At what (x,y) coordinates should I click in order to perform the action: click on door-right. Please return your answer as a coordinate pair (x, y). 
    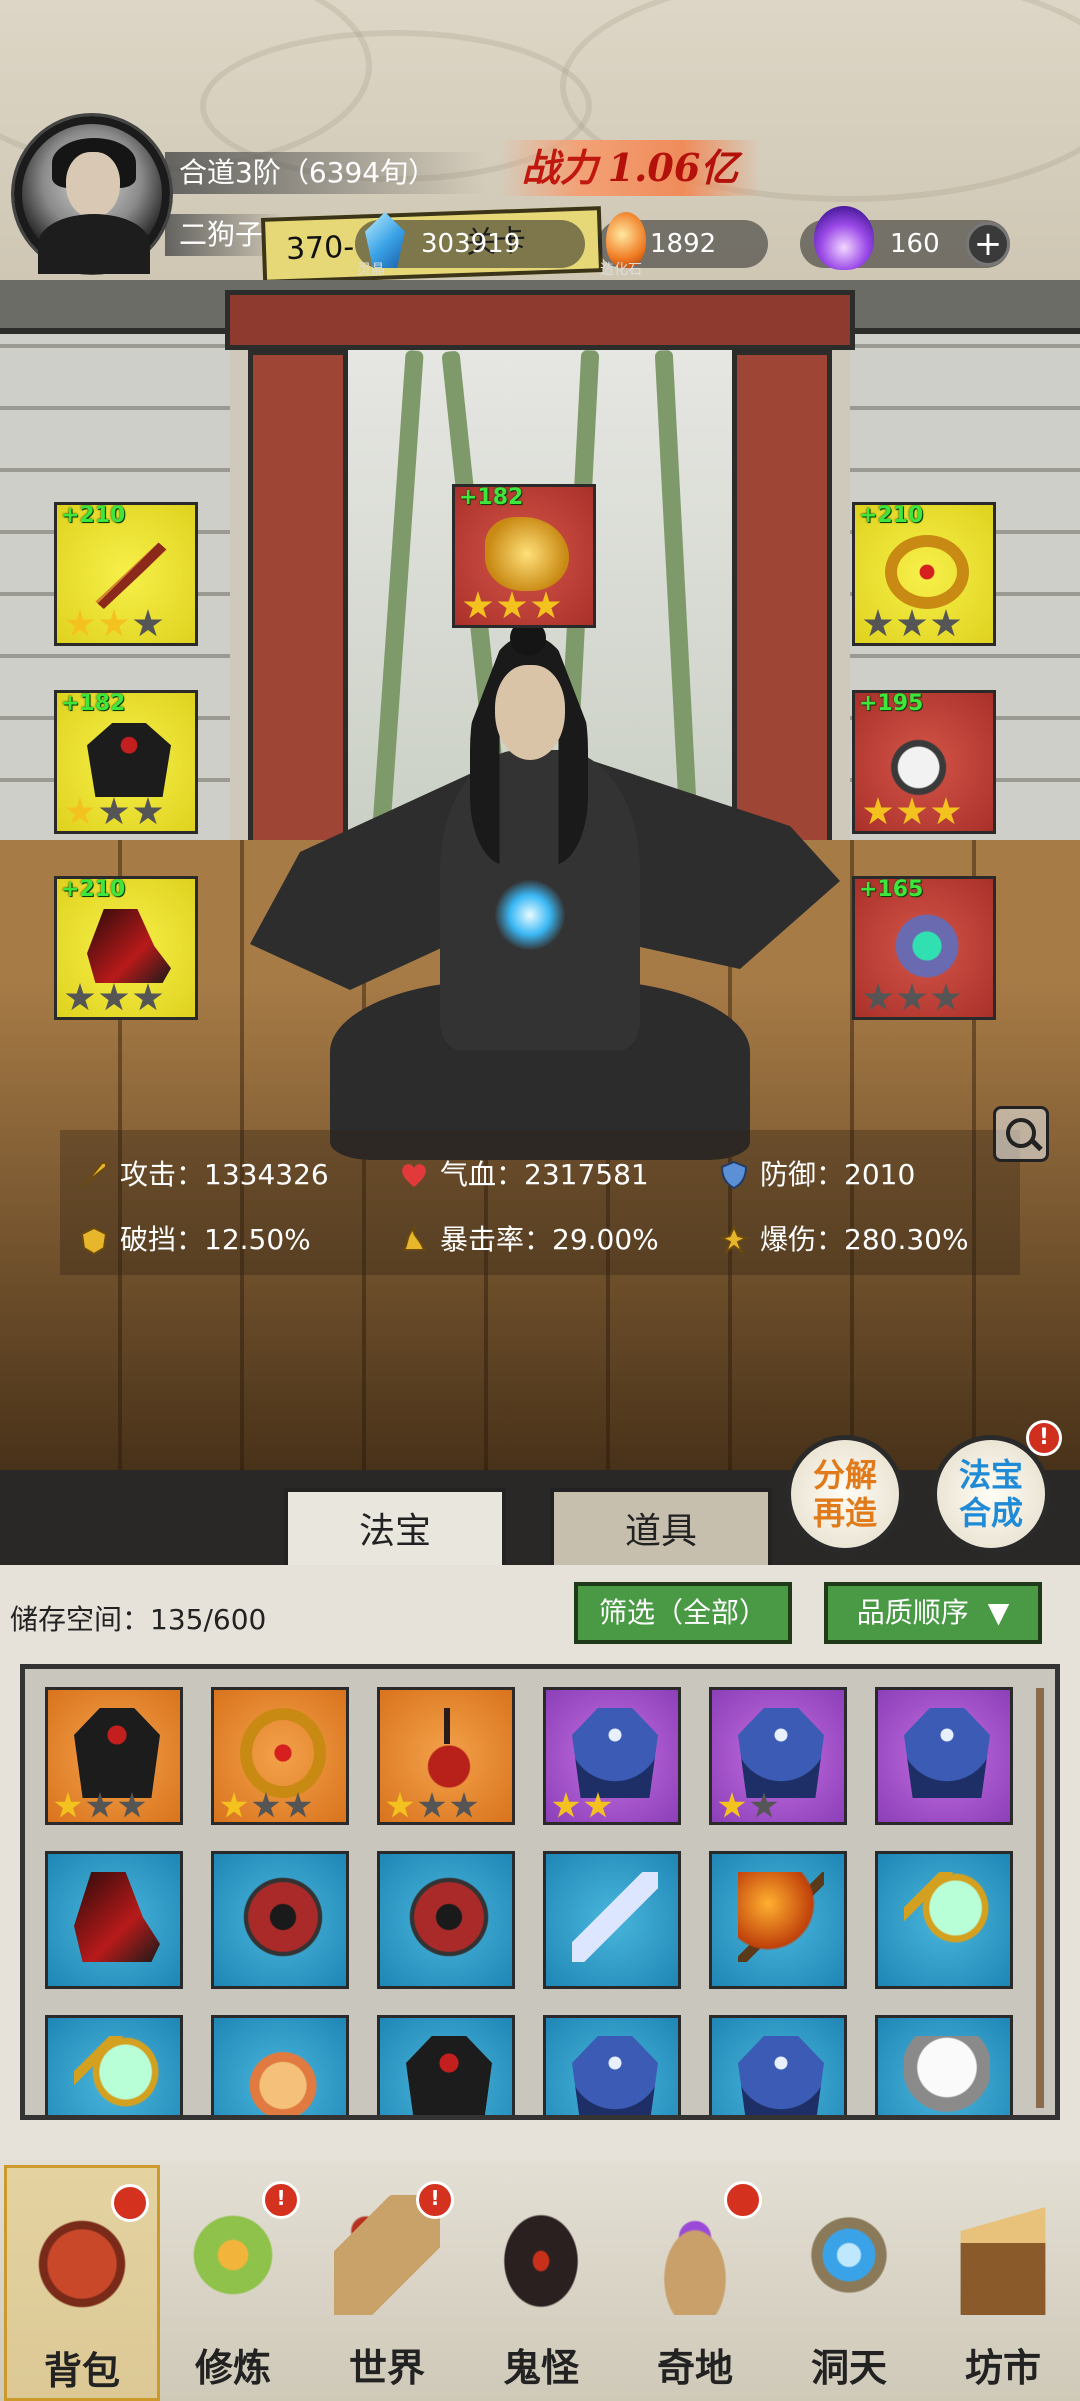
    Looking at the image, I should click on (782, 605).